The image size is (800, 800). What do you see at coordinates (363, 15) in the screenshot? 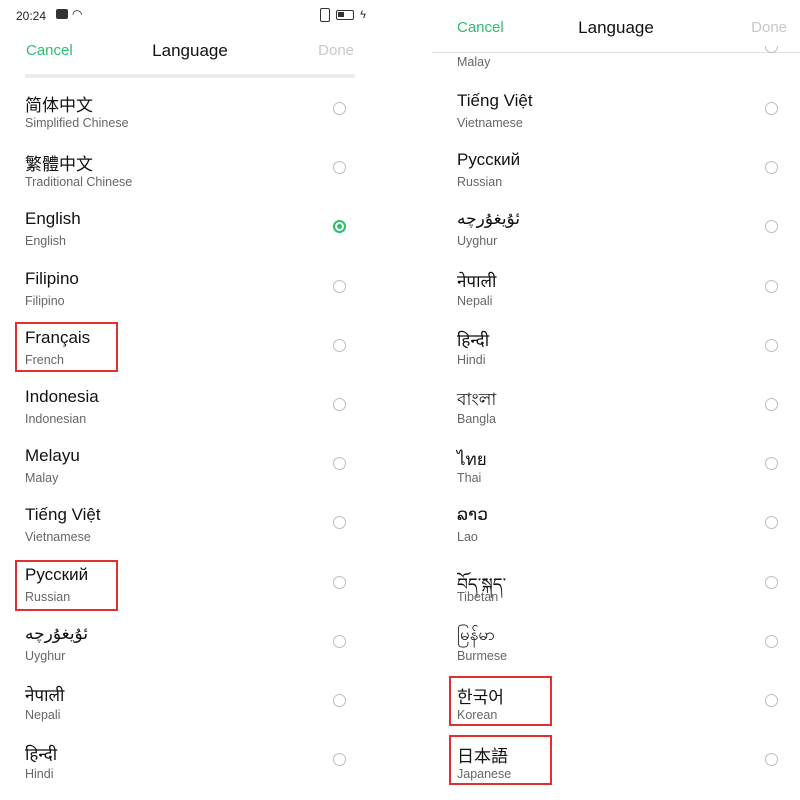
I see `charging-icon: ϟ` at bounding box center [363, 15].